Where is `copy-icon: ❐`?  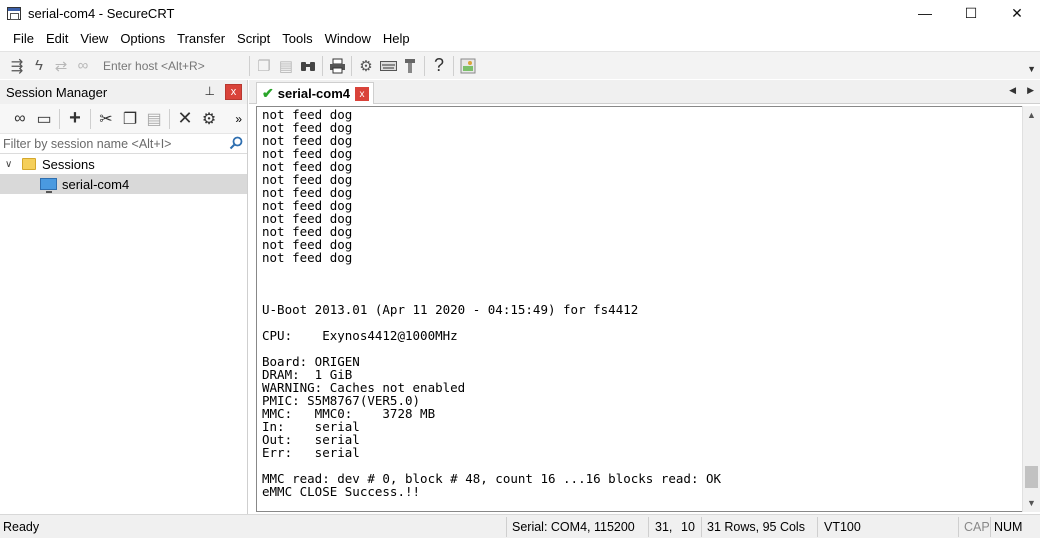 copy-icon: ❐ is located at coordinates (264, 66).